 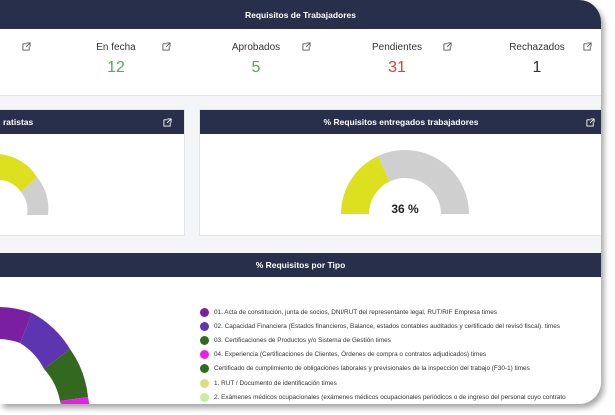 I want to click on workers-delivered-card-title: % Requisitos entregados trabajadores, so click(x=401, y=122).